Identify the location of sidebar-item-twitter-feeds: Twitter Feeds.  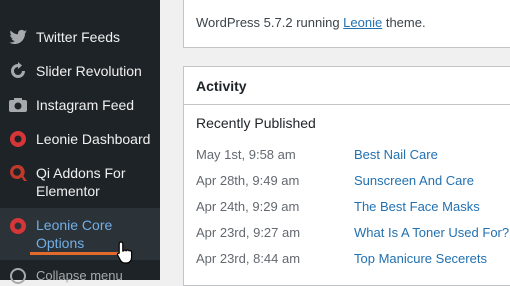
(80, 37).